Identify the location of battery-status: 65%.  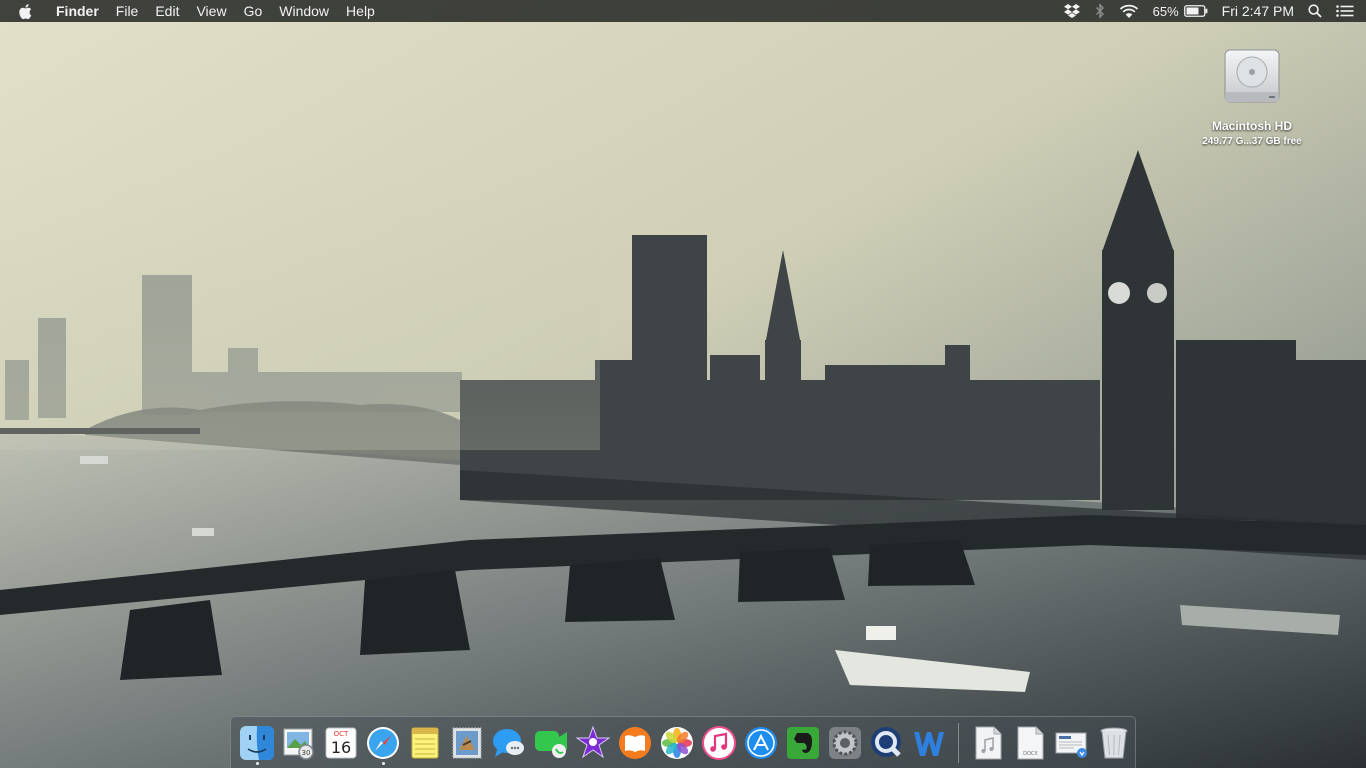
(1180, 11).